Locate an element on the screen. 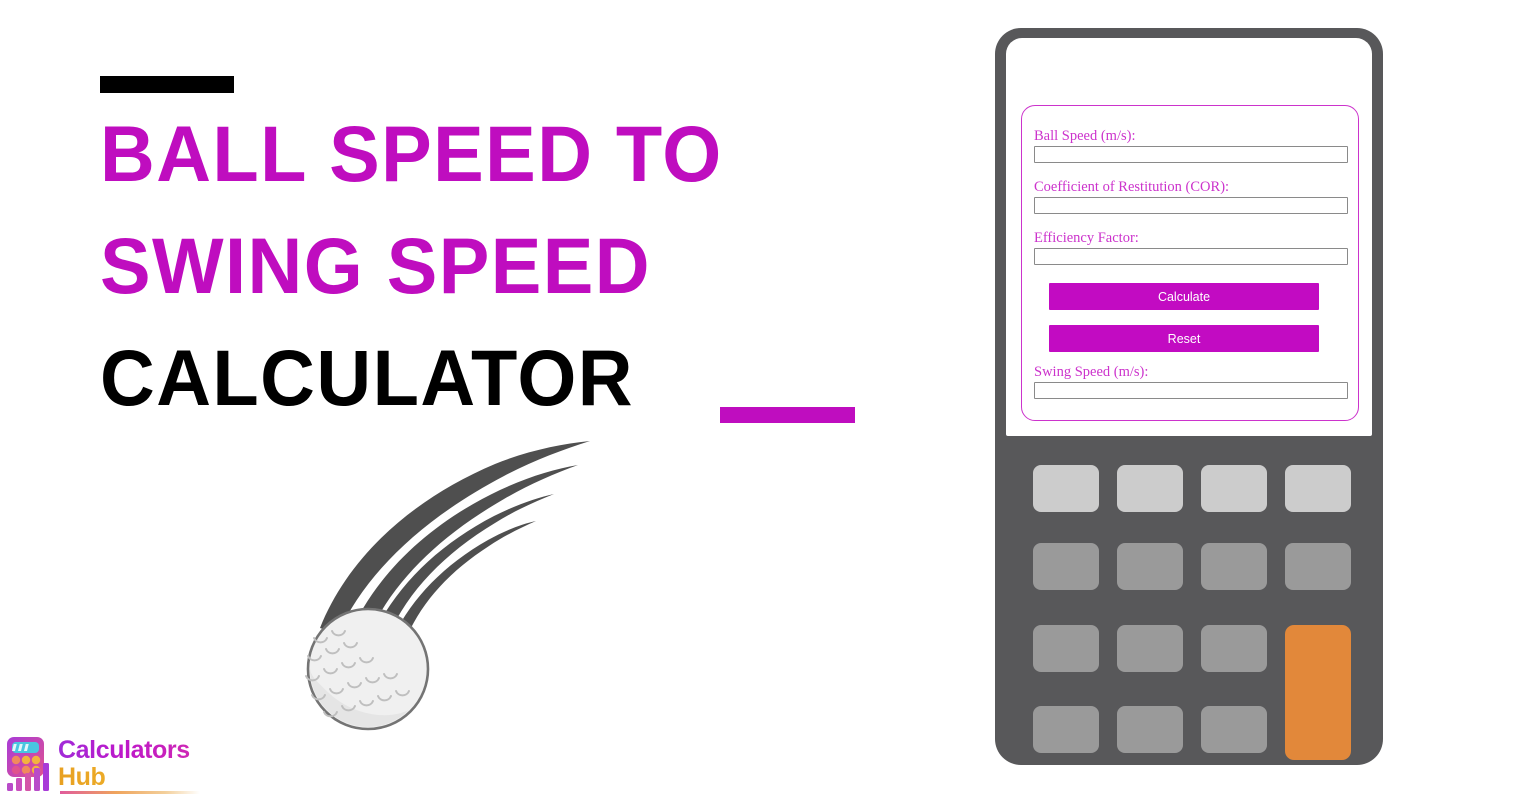  brand-logo-text: Calculators Hub is located at coordinates (131, 764).